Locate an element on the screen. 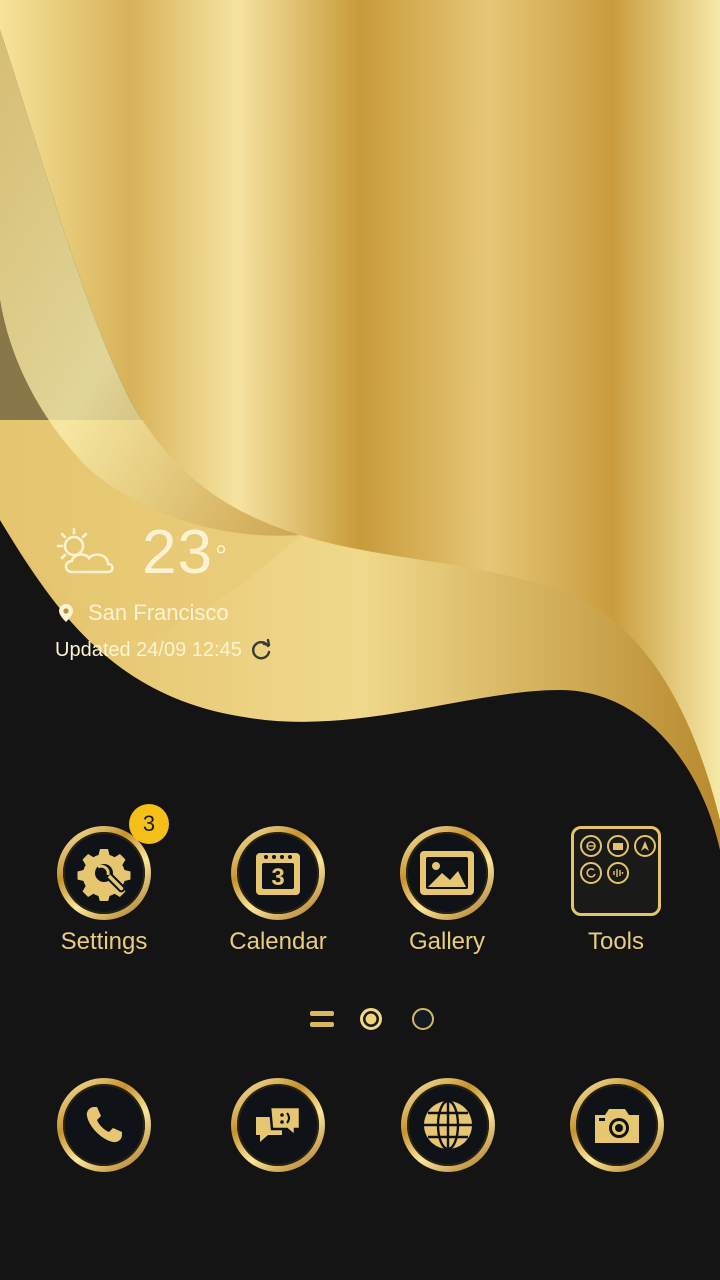 This screenshot has height=1280, width=720. app-tools-folder: Tools is located at coordinates (616, 891).